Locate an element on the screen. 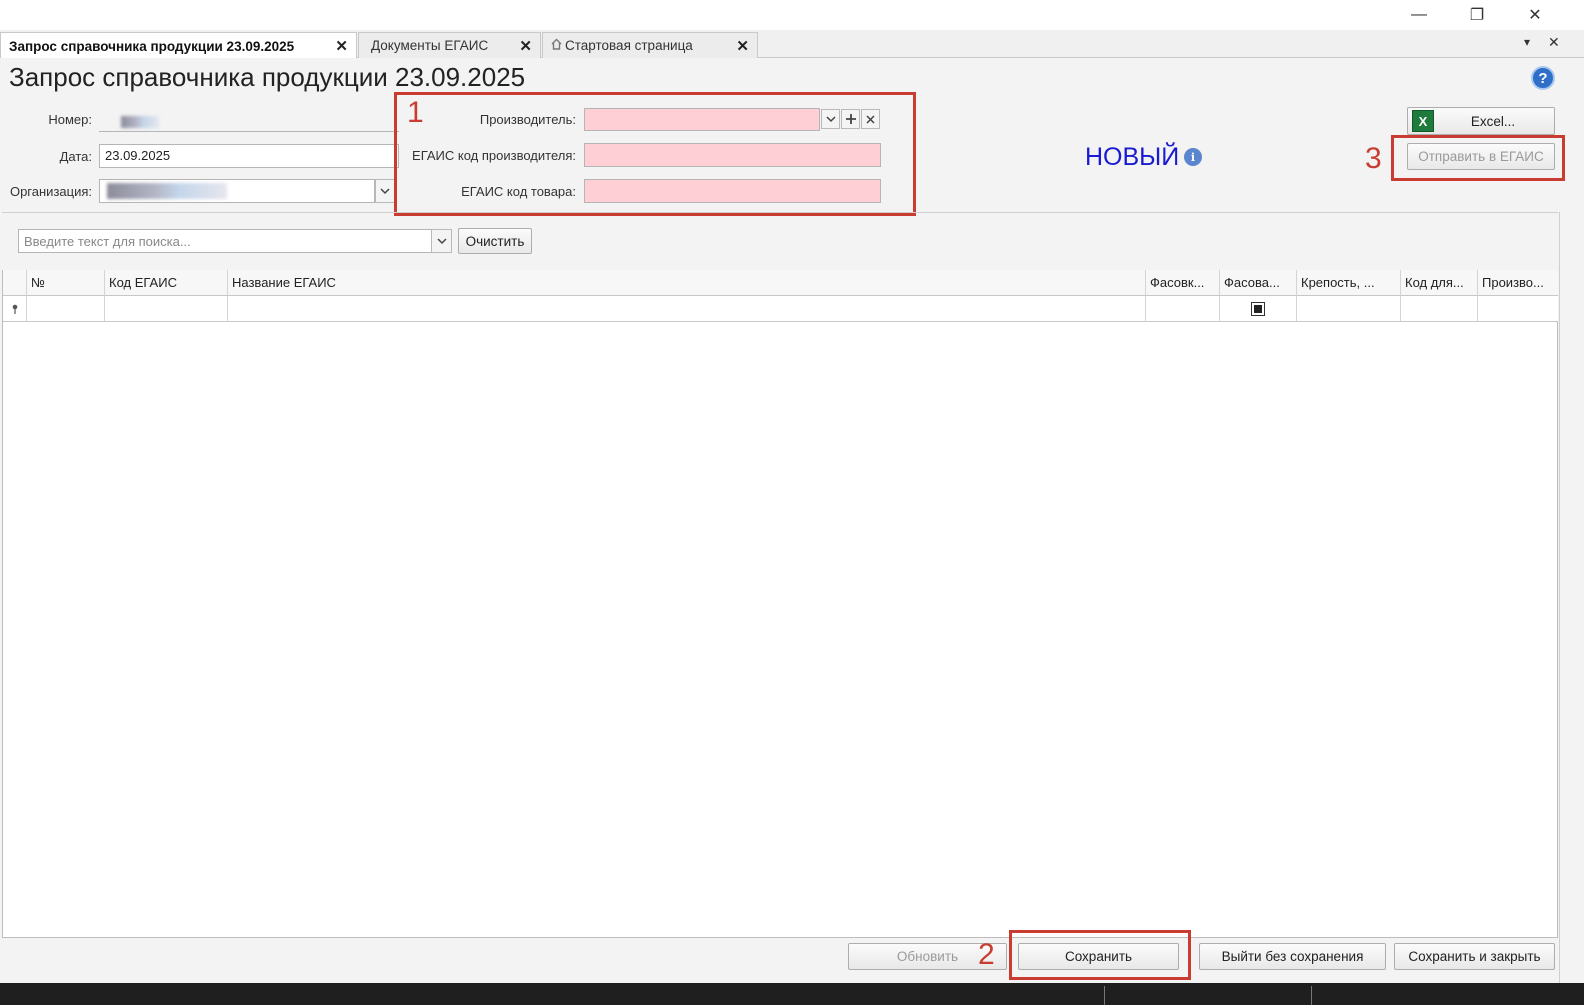  producer-label: Производитель: is located at coordinates (527, 119).